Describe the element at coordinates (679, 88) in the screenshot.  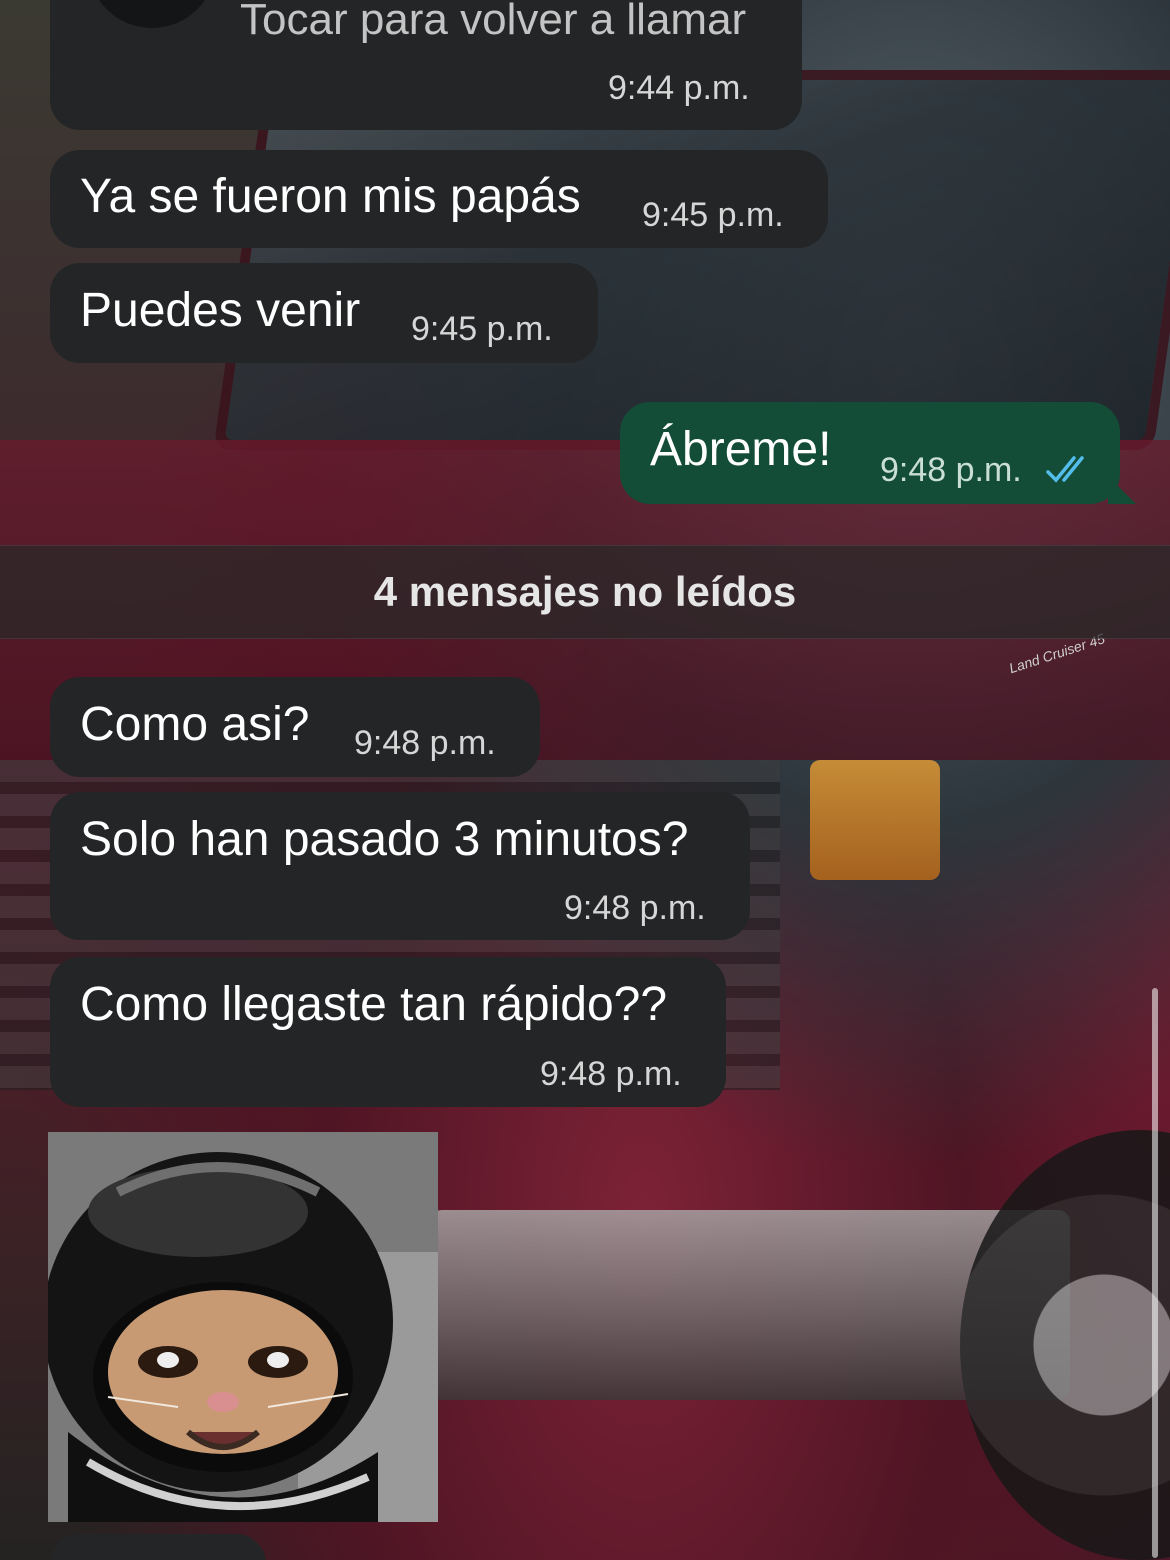
I see `message-timestamp: 9:44 p.m.` at that location.